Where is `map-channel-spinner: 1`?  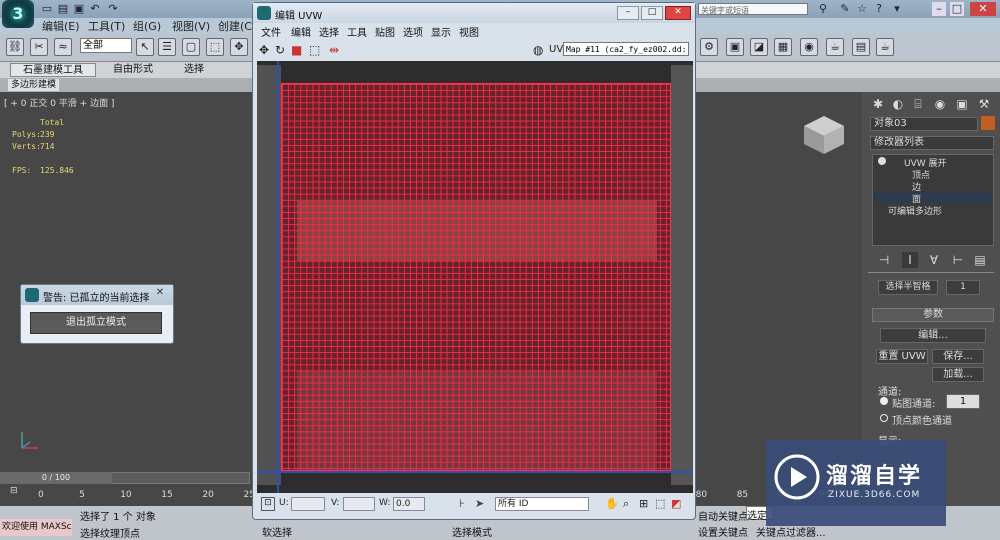 map-channel-spinner: 1 is located at coordinates (963, 401).